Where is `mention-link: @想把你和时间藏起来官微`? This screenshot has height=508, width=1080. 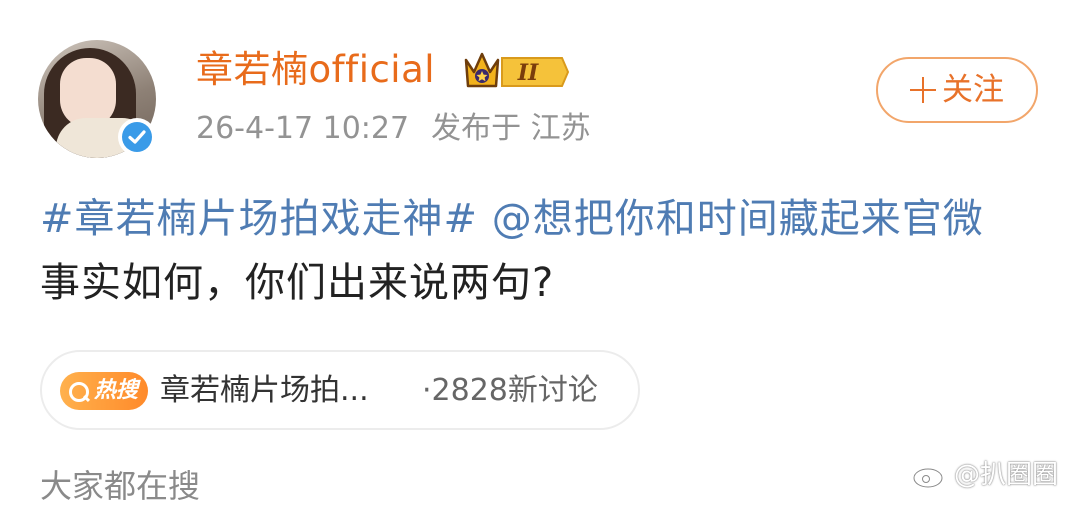 mention-link: @想把你和时间藏起来官微 is located at coordinates (738, 219).